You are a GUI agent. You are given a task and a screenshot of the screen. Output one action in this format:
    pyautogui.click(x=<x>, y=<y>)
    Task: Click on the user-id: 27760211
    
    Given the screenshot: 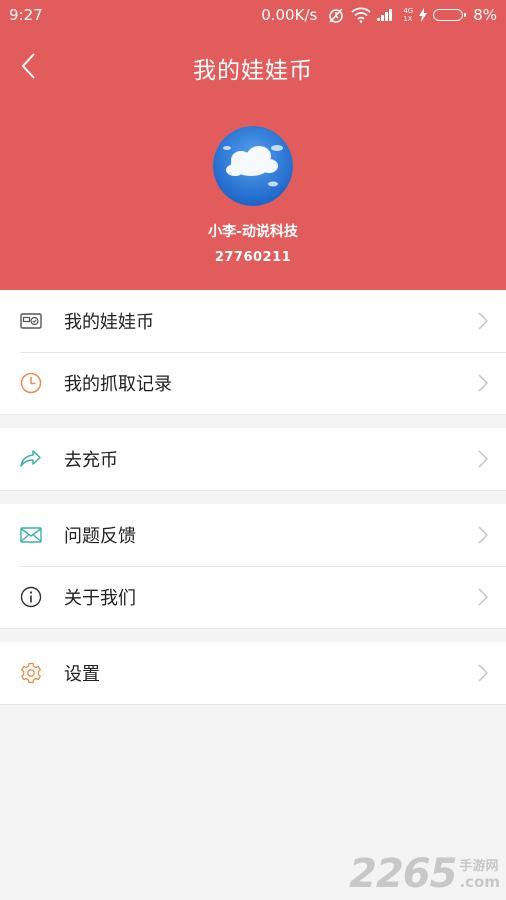 What is the action you would take?
    pyautogui.click(x=253, y=257)
    